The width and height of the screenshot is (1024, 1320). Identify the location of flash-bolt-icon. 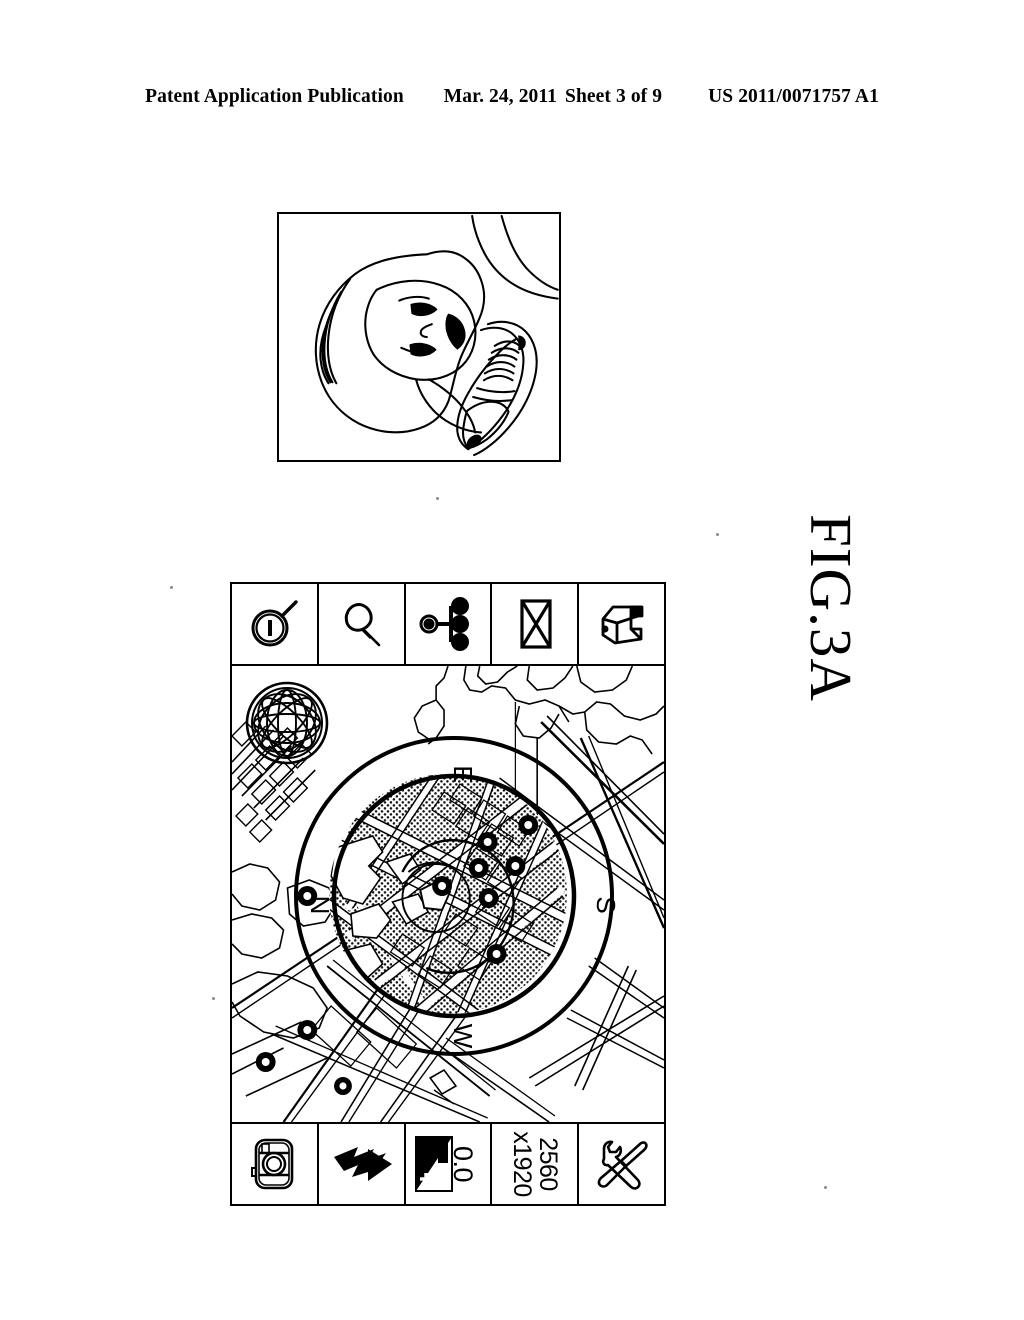
(361, 1164).